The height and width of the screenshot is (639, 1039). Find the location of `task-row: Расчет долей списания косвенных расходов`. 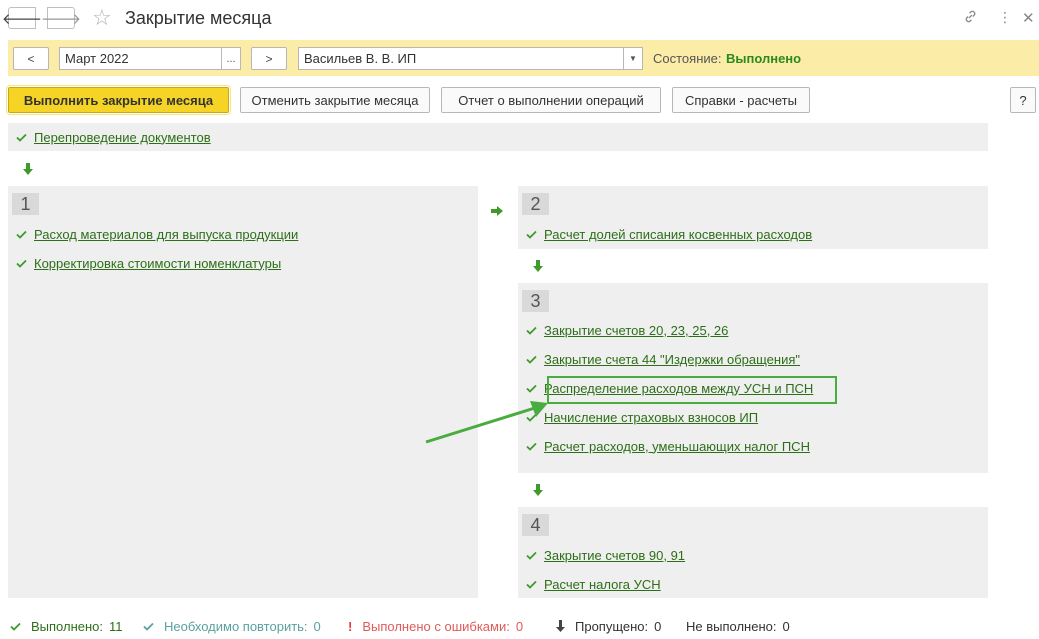

task-row: Расчет долей списания косвенных расходов is located at coordinates (665, 234).